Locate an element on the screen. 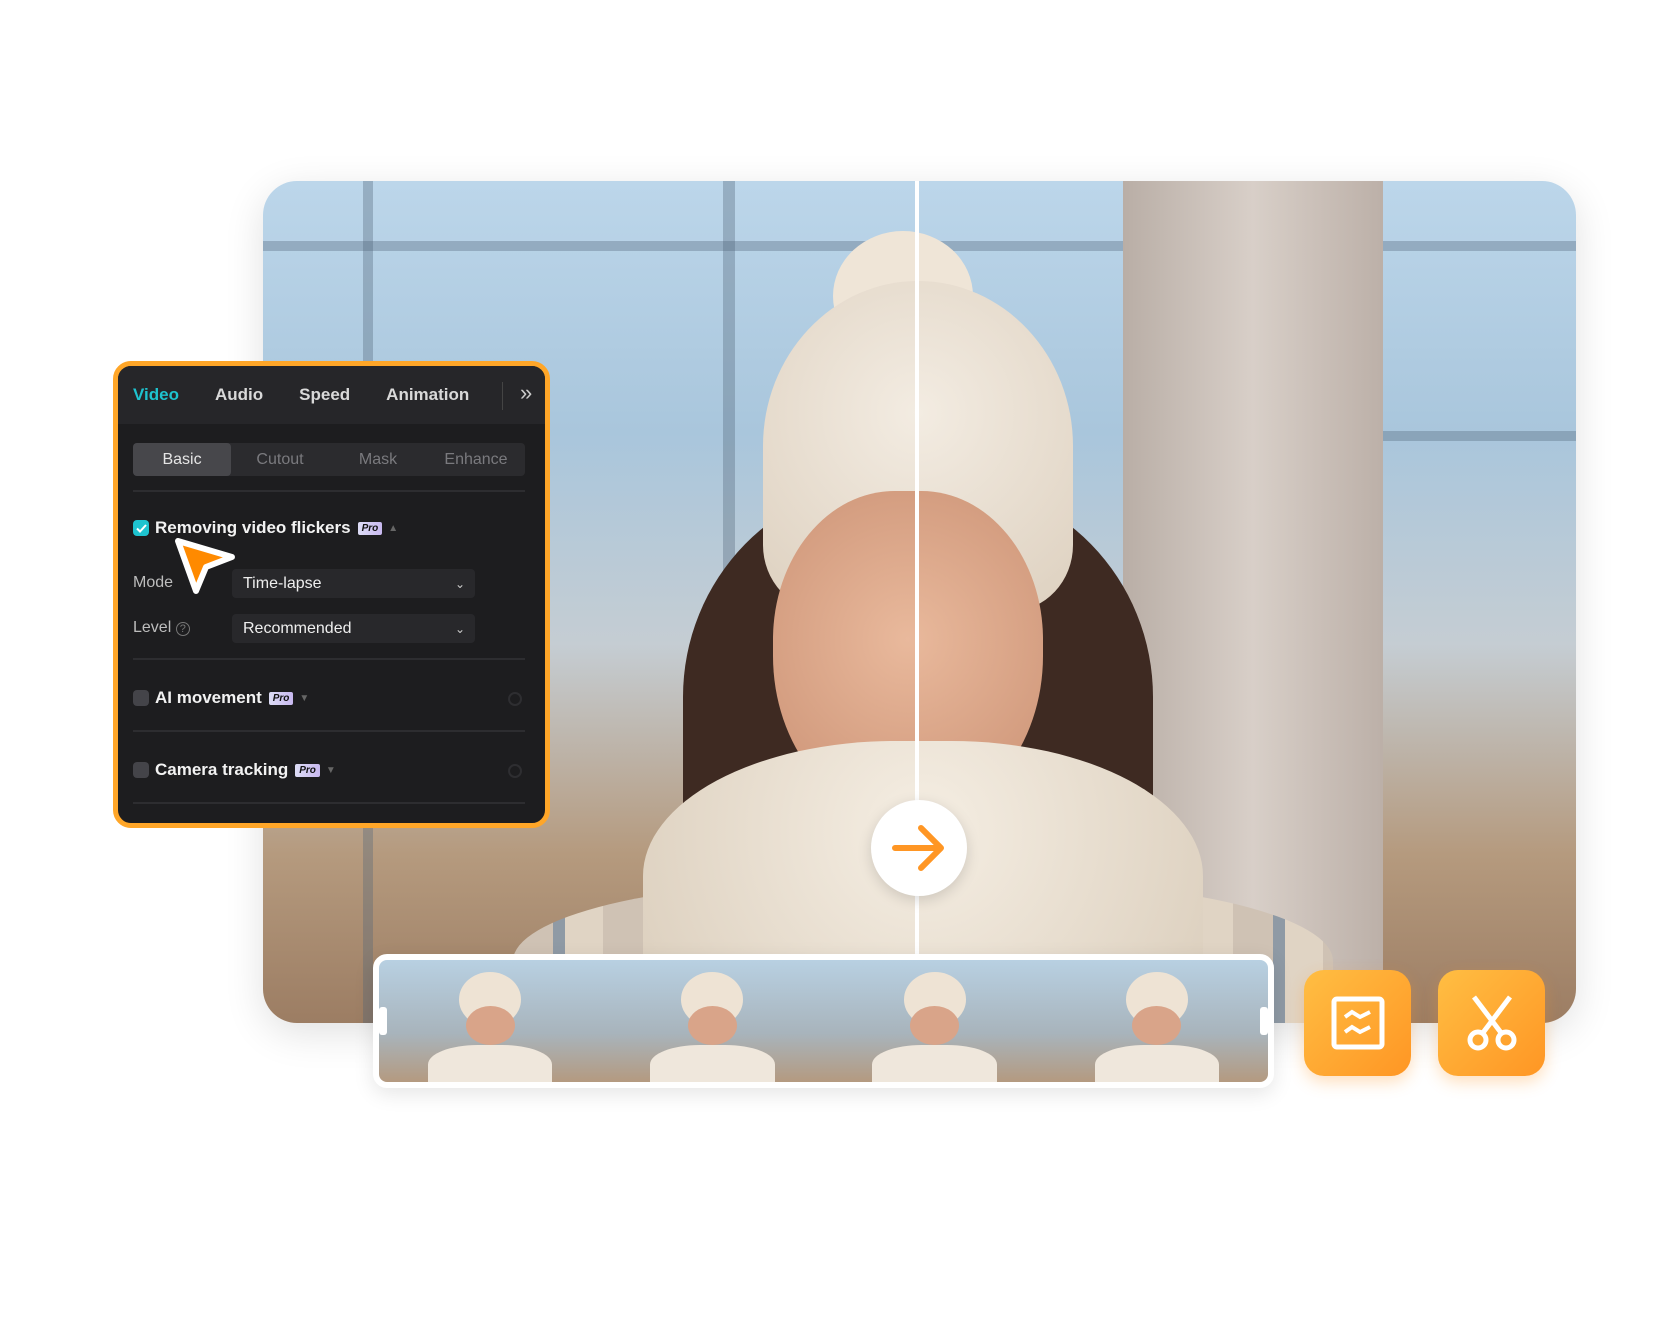  flicker-checkbox is located at coordinates (141, 528).